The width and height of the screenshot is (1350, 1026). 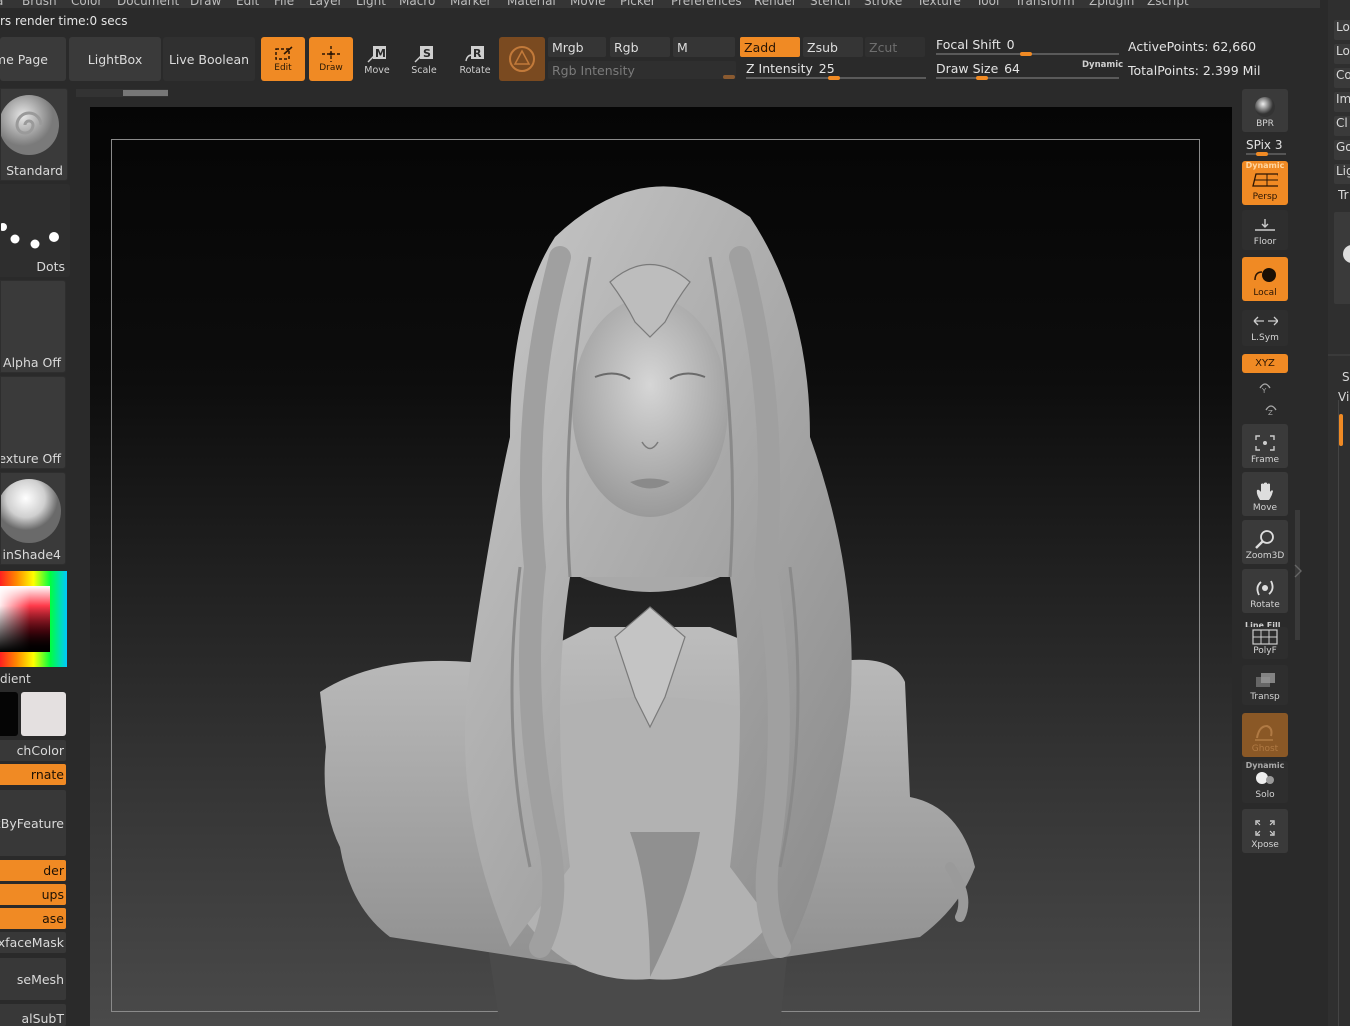 What do you see at coordinates (588, 4) in the screenshot?
I see `menu-movie: Movie` at bounding box center [588, 4].